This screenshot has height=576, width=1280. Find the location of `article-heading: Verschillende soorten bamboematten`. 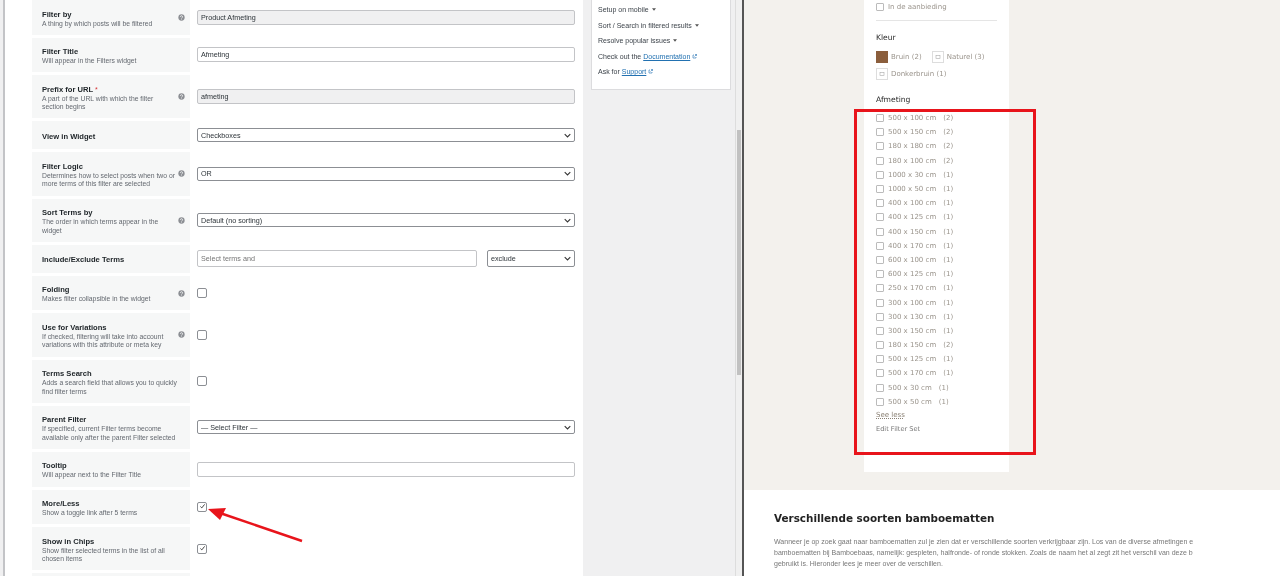

article-heading: Verschillende soorten bamboematten is located at coordinates (885, 518).